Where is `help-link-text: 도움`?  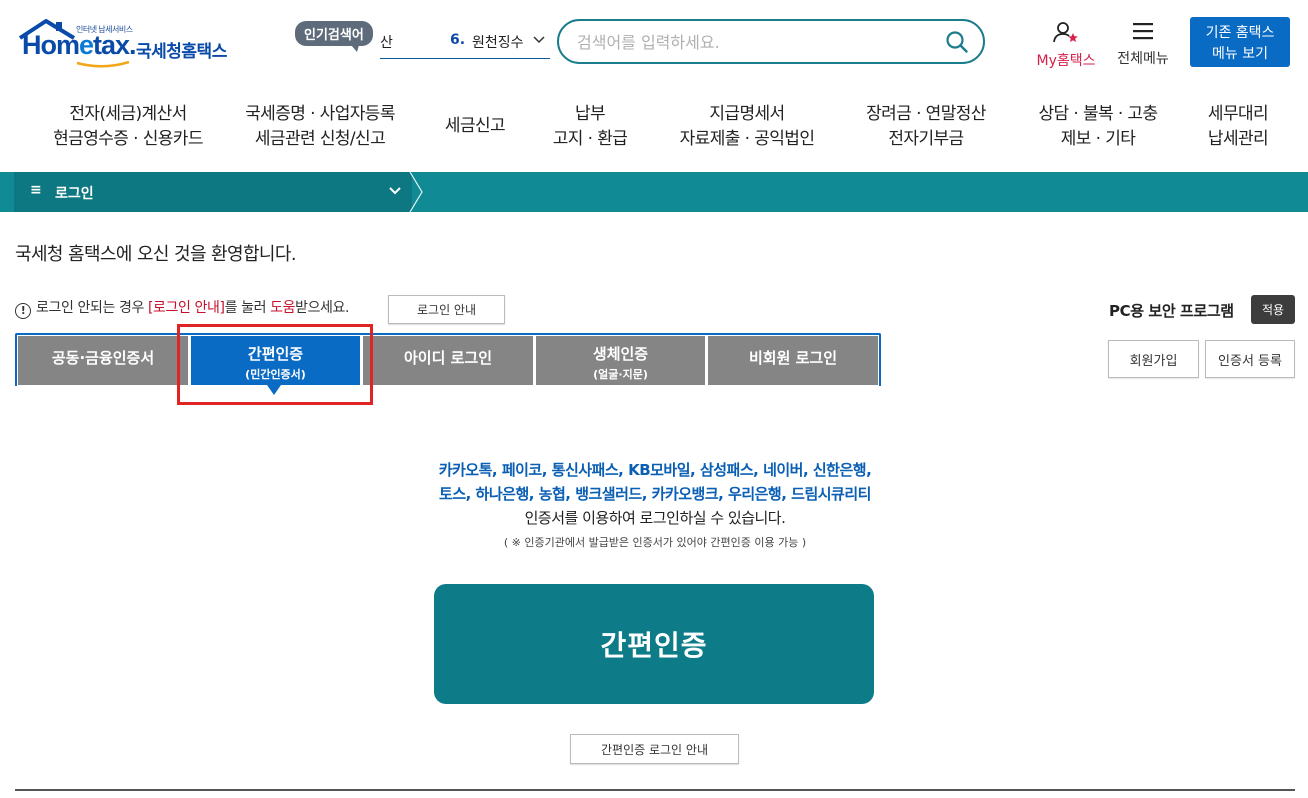
help-link-text: 도움 is located at coordinates (283, 308).